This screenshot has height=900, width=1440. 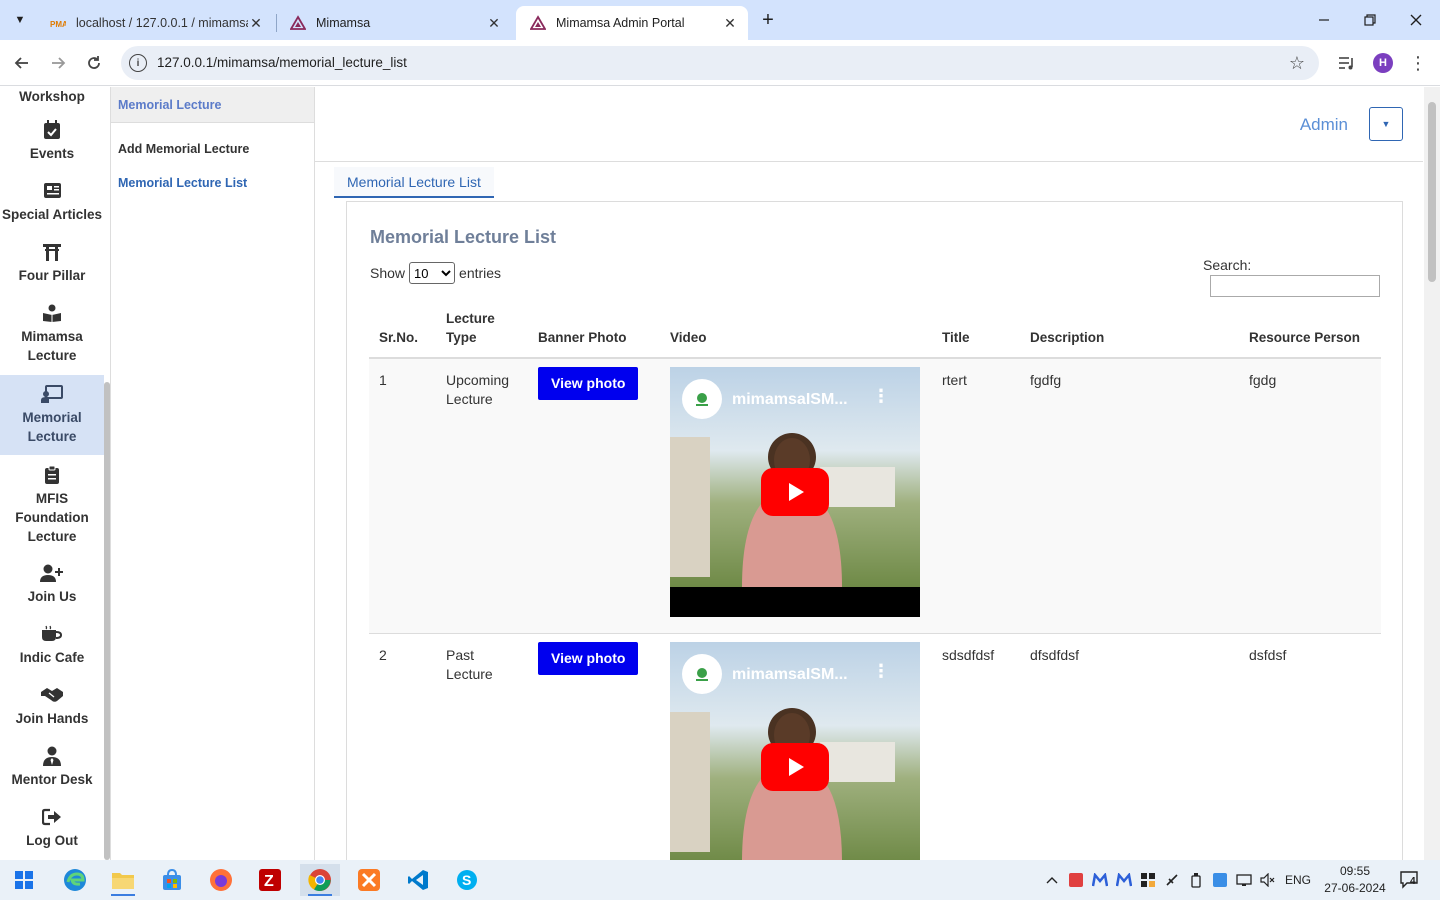 I want to click on cell-banner-photo: View photo, so click(x=594, y=496).